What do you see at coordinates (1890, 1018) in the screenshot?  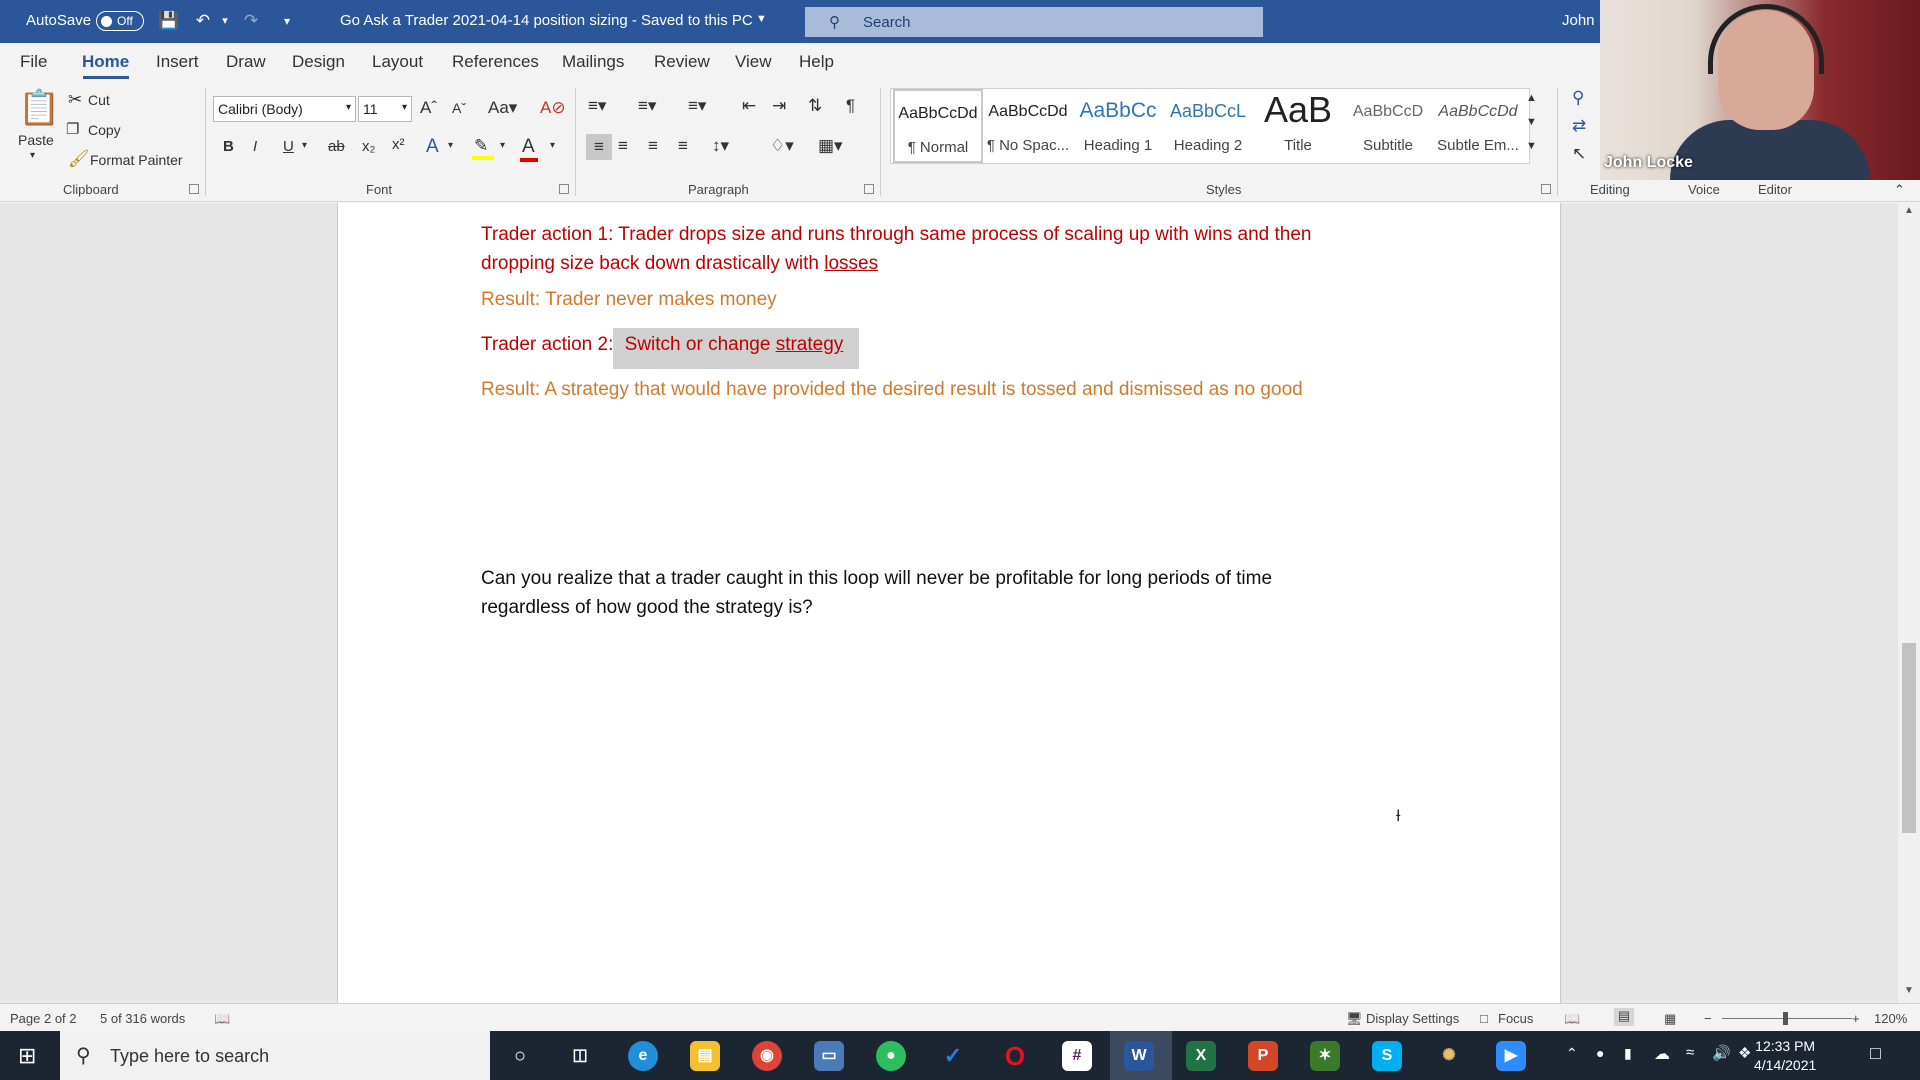 I see `zoom-level: 120%` at bounding box center [1890, 1018].